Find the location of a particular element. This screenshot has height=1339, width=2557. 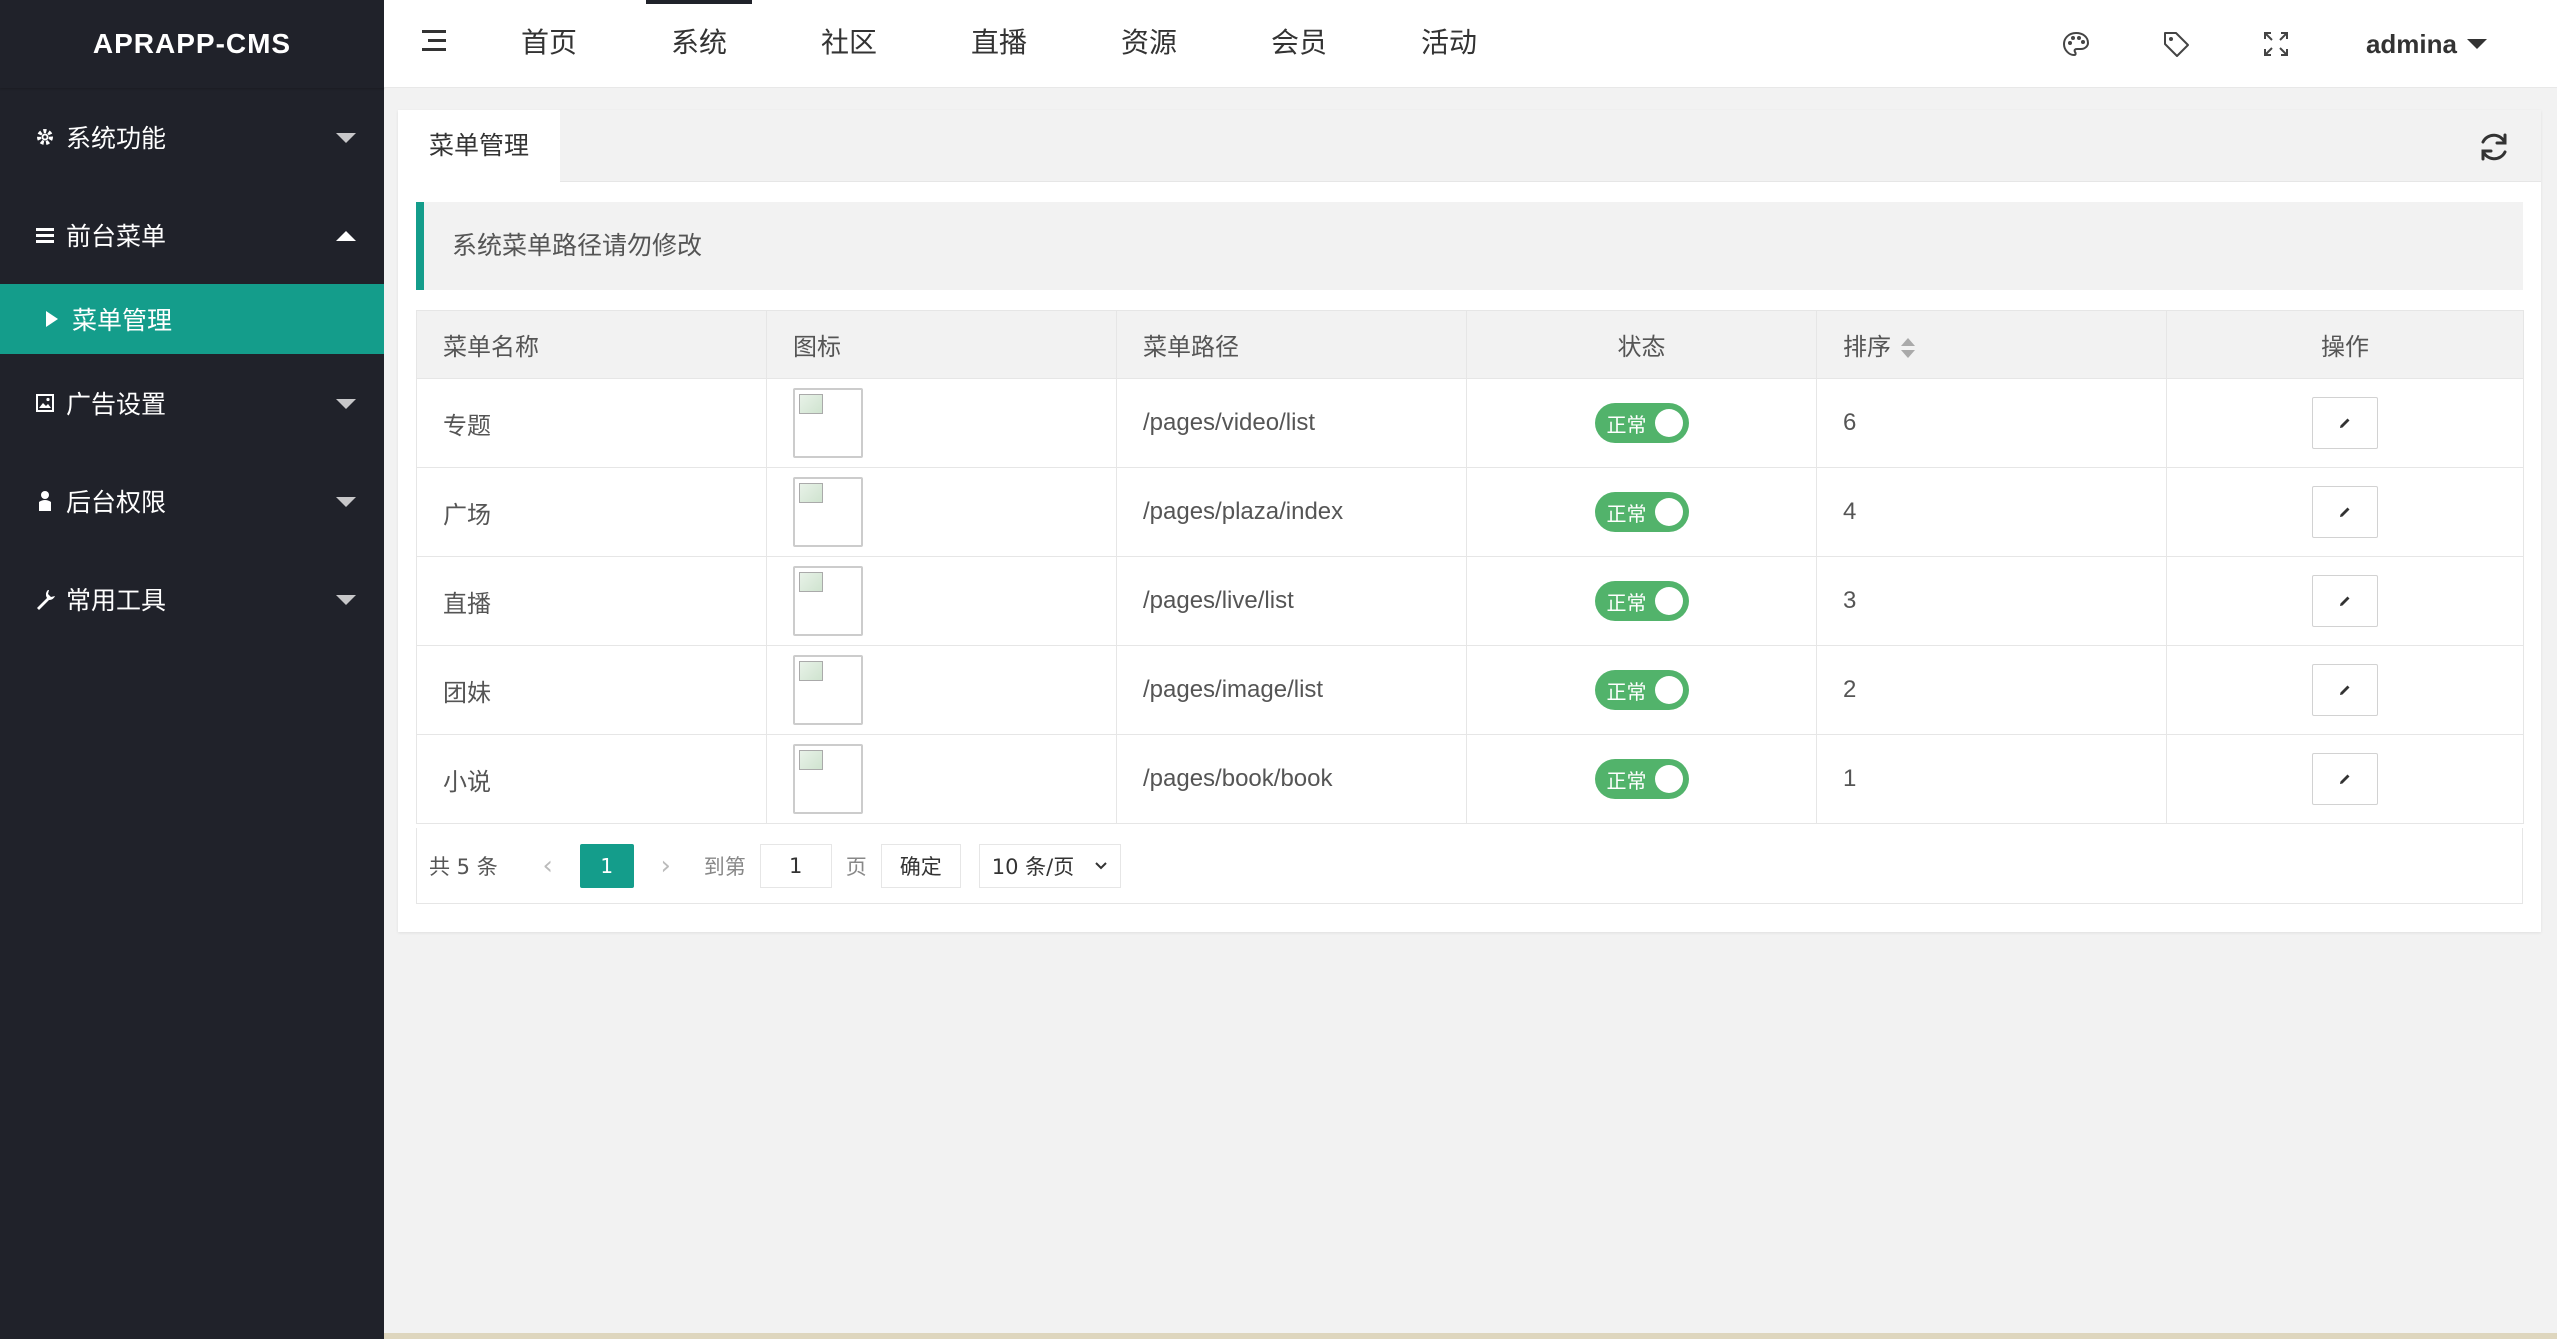

refresh-icon is located at coordinates (2494, 147).